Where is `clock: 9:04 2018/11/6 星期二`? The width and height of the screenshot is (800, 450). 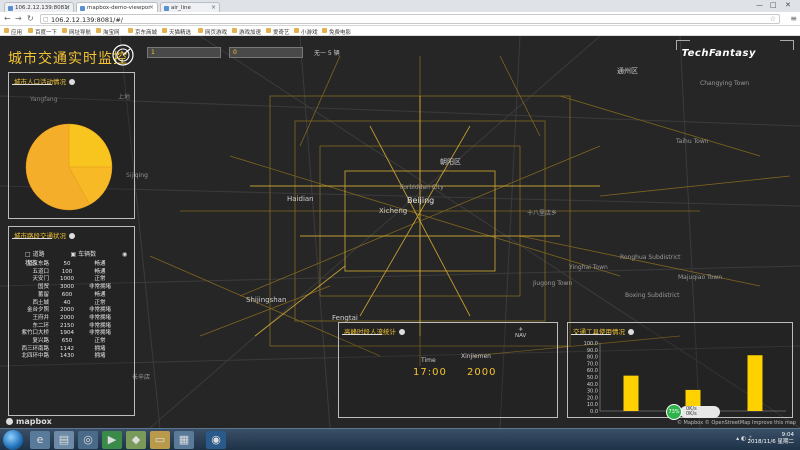 clock: 9:04 2018/11/6 星期二 is located at coordinates (771, 439).